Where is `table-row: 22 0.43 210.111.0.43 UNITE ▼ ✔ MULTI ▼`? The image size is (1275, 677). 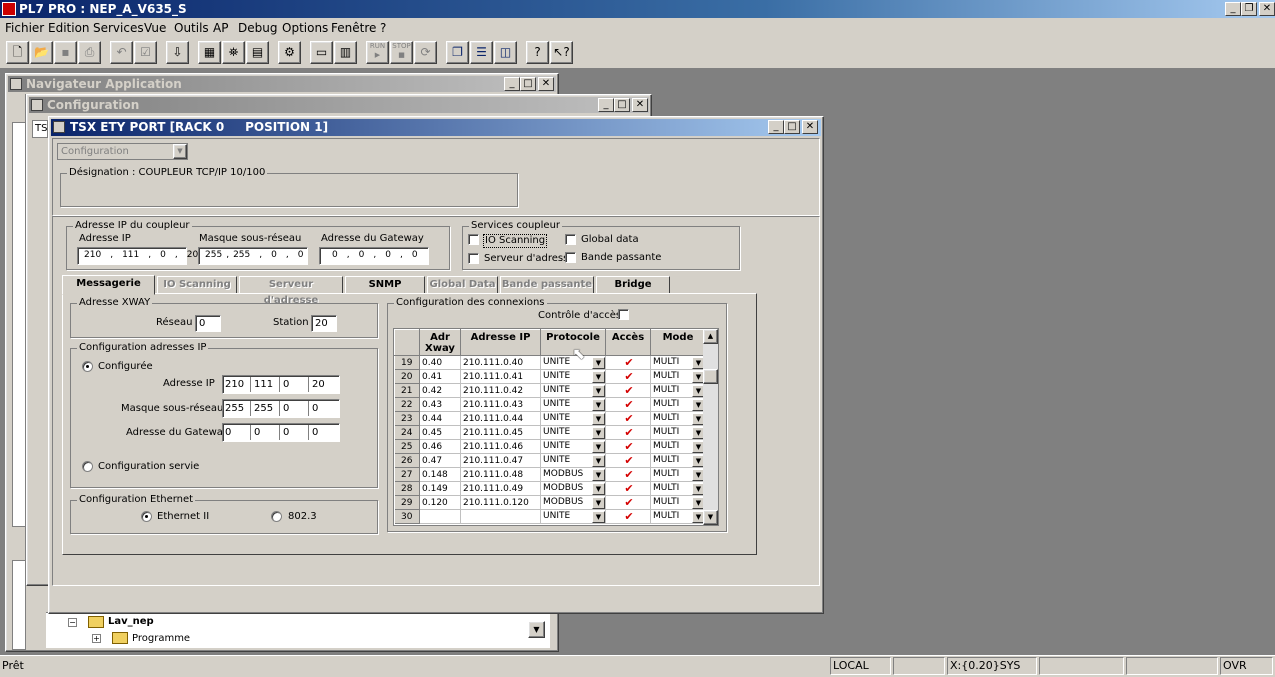
table-row: 22 0.43 210.111.0.43 UNITE ▼ ✔ MULTI ▼ is located at coordinates (550, 404).